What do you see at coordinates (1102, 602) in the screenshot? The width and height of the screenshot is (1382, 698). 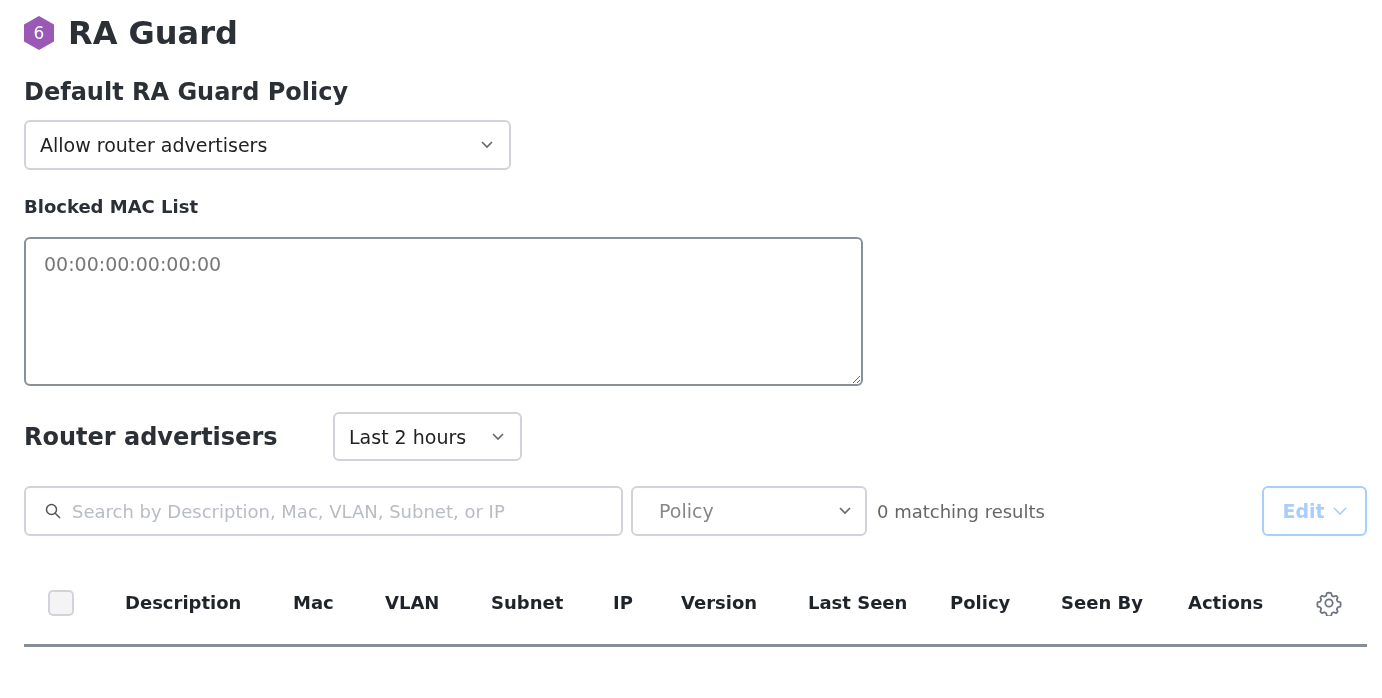 I see `column-header: Seen By` at bounding box center [1102, 602].